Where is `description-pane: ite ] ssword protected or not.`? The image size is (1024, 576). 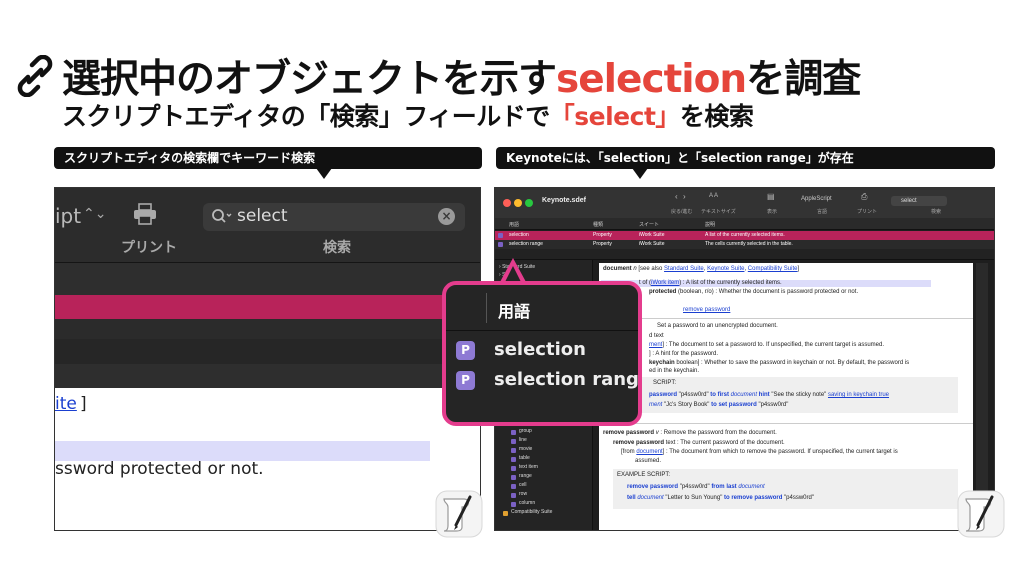
description-pane: ite ] ssword protected or not. is located at coordinates (267, 459).